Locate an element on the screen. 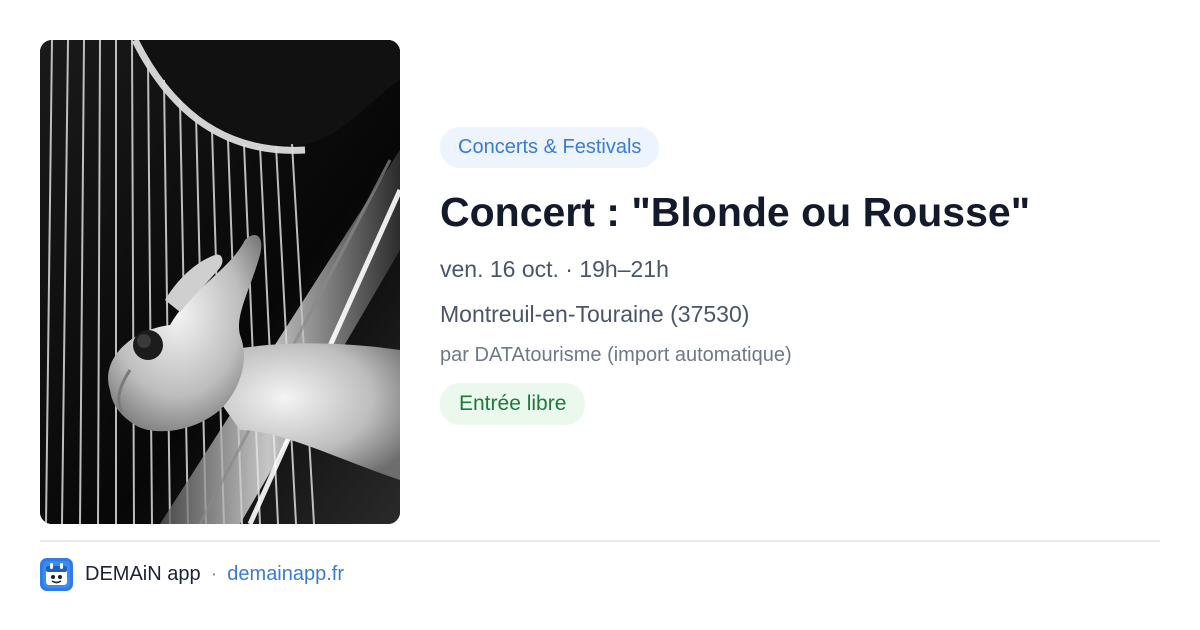  footer: DEMAiN app · demainapp.fr is located at coordinates (192, 574).